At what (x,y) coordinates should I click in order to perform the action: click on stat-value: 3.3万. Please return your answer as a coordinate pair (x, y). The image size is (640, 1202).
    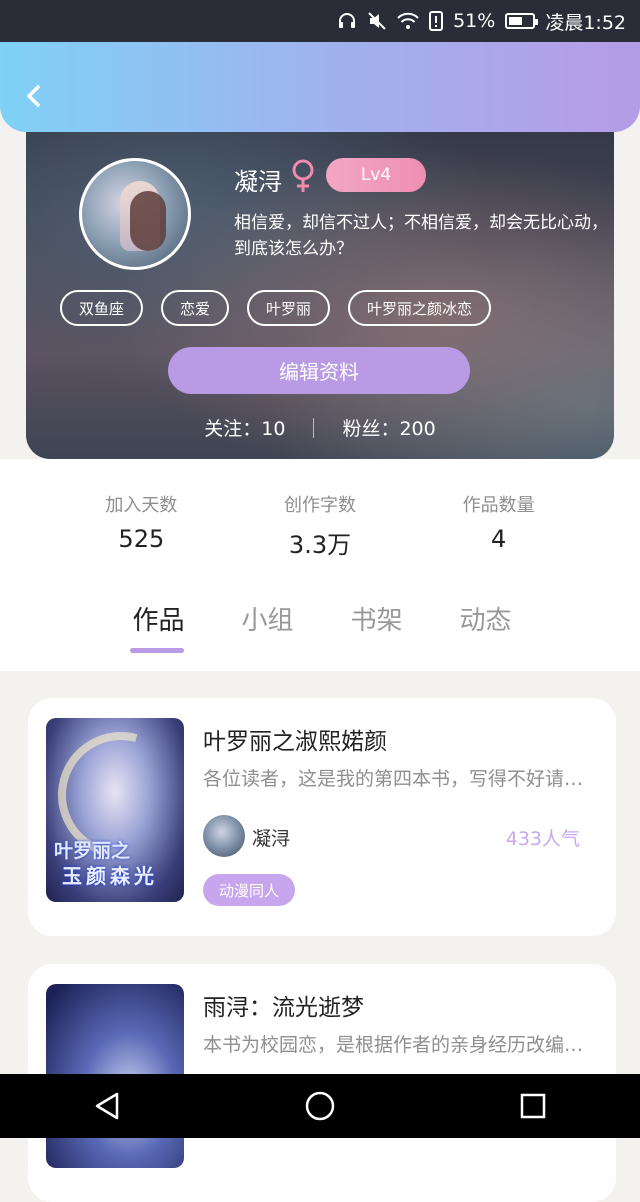
    Looking at the image, I should click on (320, 545).